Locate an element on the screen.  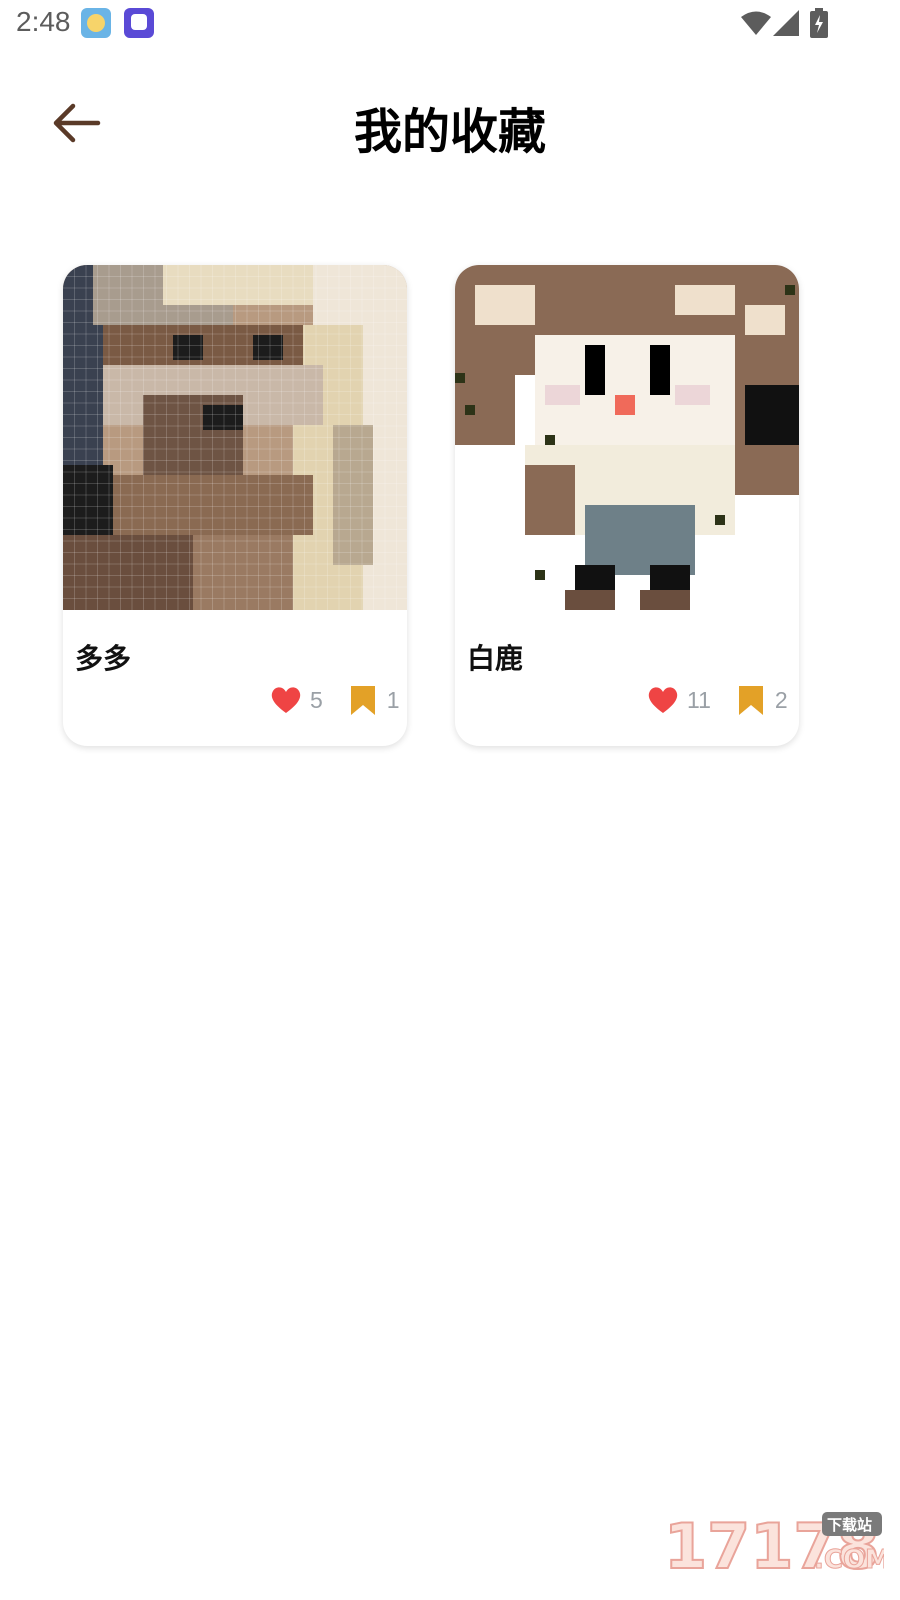
pixel-art-portrait-image is located at coordinates (235, 437).